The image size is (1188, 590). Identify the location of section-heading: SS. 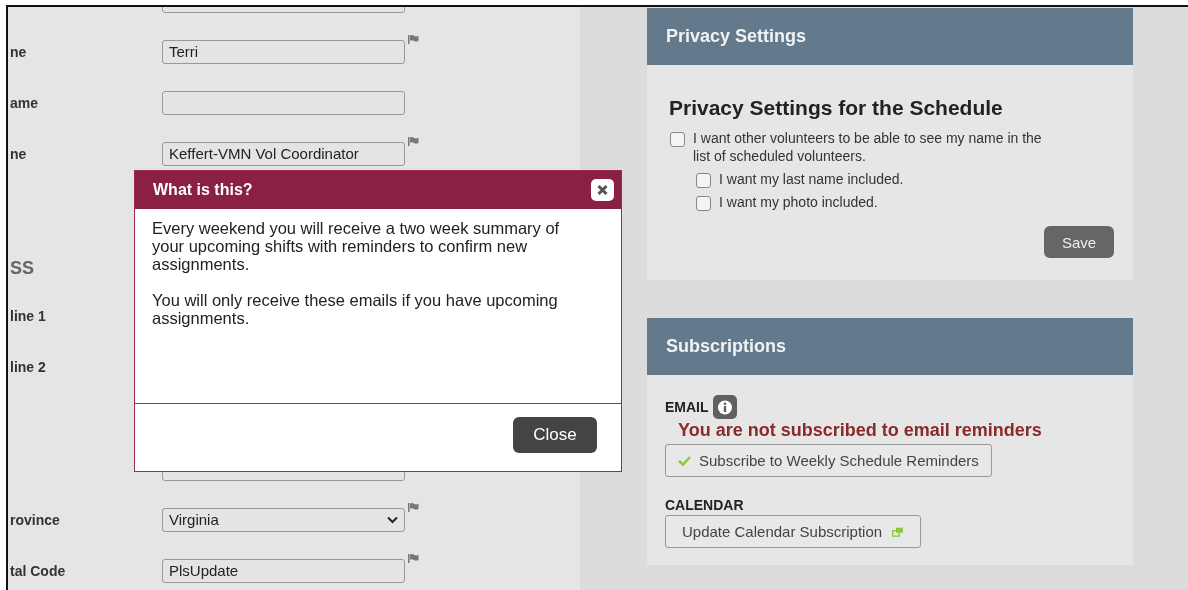
(21, 268).